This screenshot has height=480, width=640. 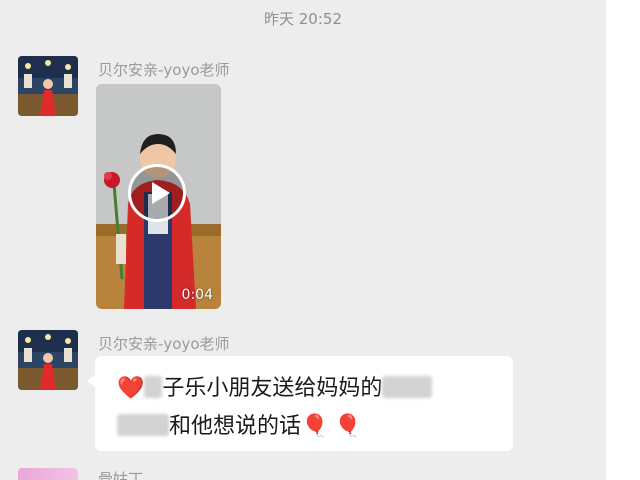 What do you see at coordinates (121, 475) in the screenshot?
I see `sender-name: 骨姑丁` at bounding box center [121, 475].